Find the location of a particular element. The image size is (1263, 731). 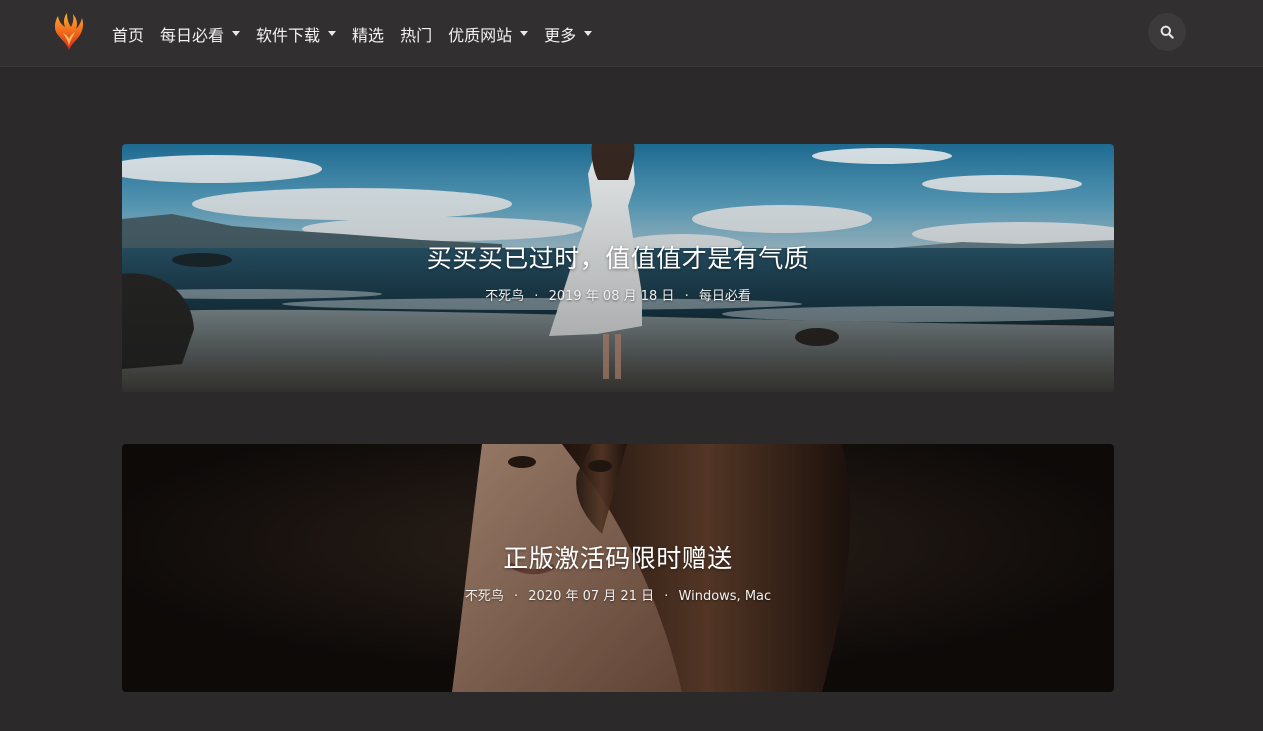

post-meta: 不死鸟 · 2020 年 07 月 21 日 · Windows, Mac is located at coordinates (618, 594).